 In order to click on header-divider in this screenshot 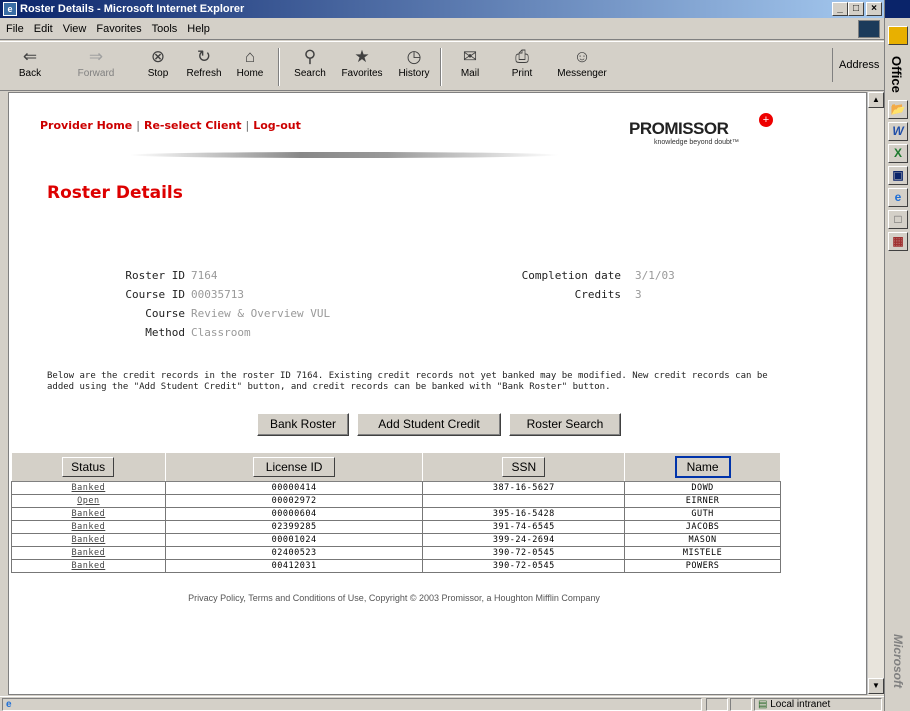, I will do `click(344, 155)`.